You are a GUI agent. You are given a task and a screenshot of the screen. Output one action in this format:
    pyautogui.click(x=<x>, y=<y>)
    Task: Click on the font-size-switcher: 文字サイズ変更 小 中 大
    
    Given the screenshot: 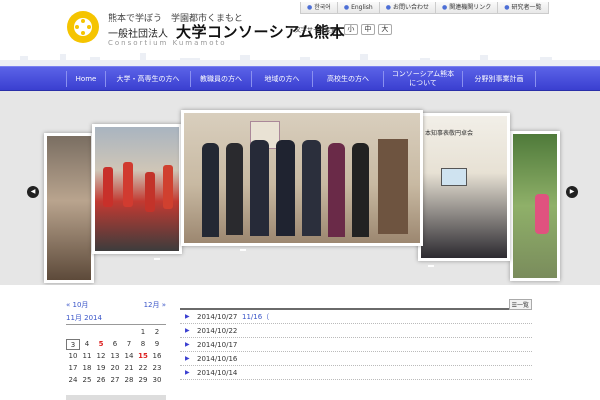 What is the action you would take?
    pyautogui.click(x=343, y=29)
    